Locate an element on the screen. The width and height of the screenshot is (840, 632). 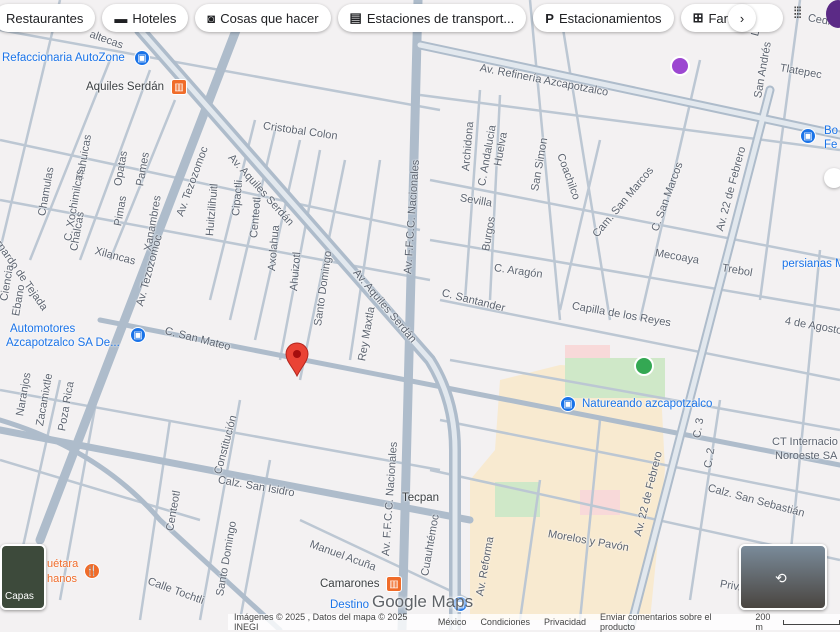
church-icon is located at coordinates (680, 66).